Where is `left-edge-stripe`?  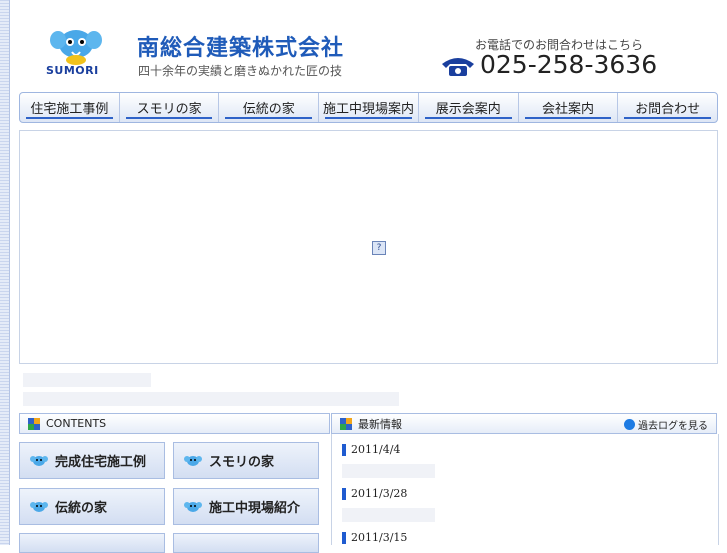
left-edge-stripe is located at coordinates (5, 272).